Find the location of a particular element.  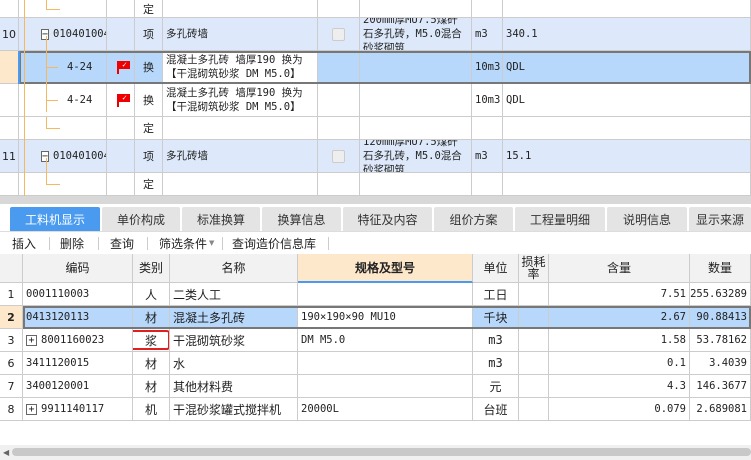

table-row: 7 3400120001 材 其他材料费 元 4.3 146.3677 is located at coordinates (375, 386).